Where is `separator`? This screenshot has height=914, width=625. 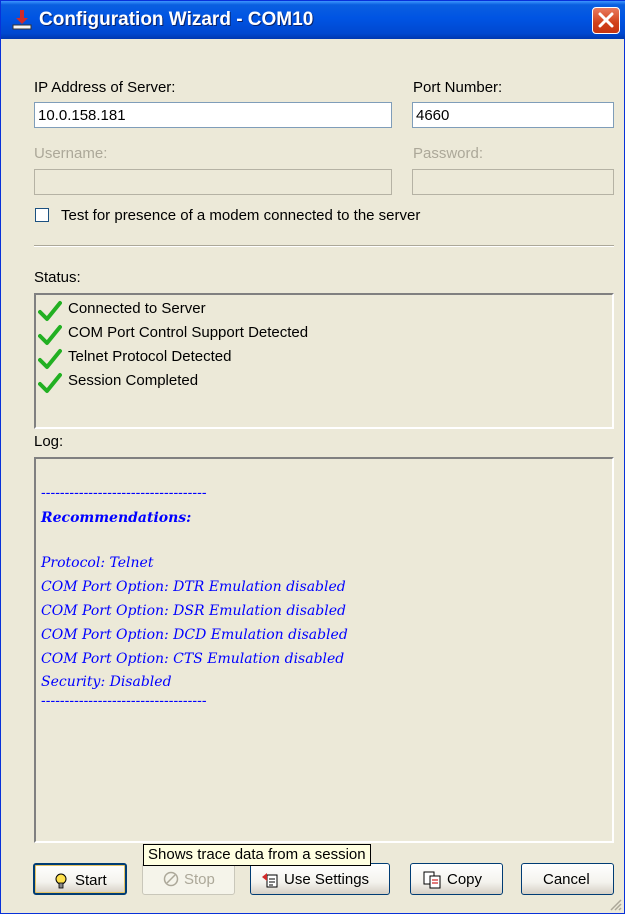 separator is located at coordinates (324, 246).